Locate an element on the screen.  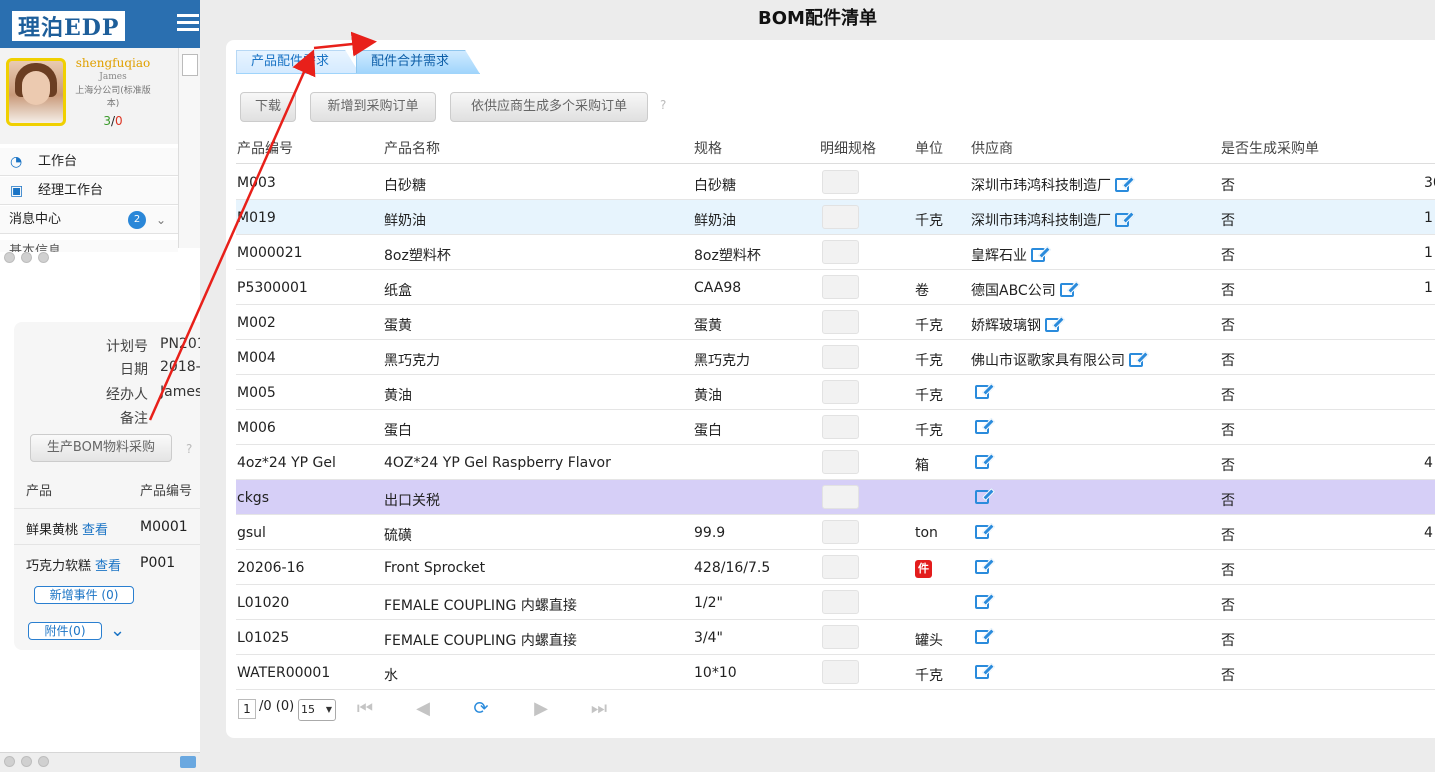
tab-merged-parts: 配件合并需求 is located at coordinates (418, 62).